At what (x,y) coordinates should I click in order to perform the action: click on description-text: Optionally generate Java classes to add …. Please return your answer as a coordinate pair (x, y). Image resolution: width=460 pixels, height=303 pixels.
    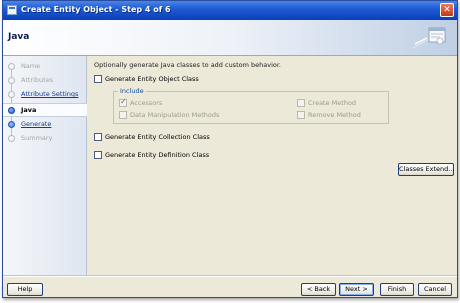
    Looking at the image, I should click on (187, 65).